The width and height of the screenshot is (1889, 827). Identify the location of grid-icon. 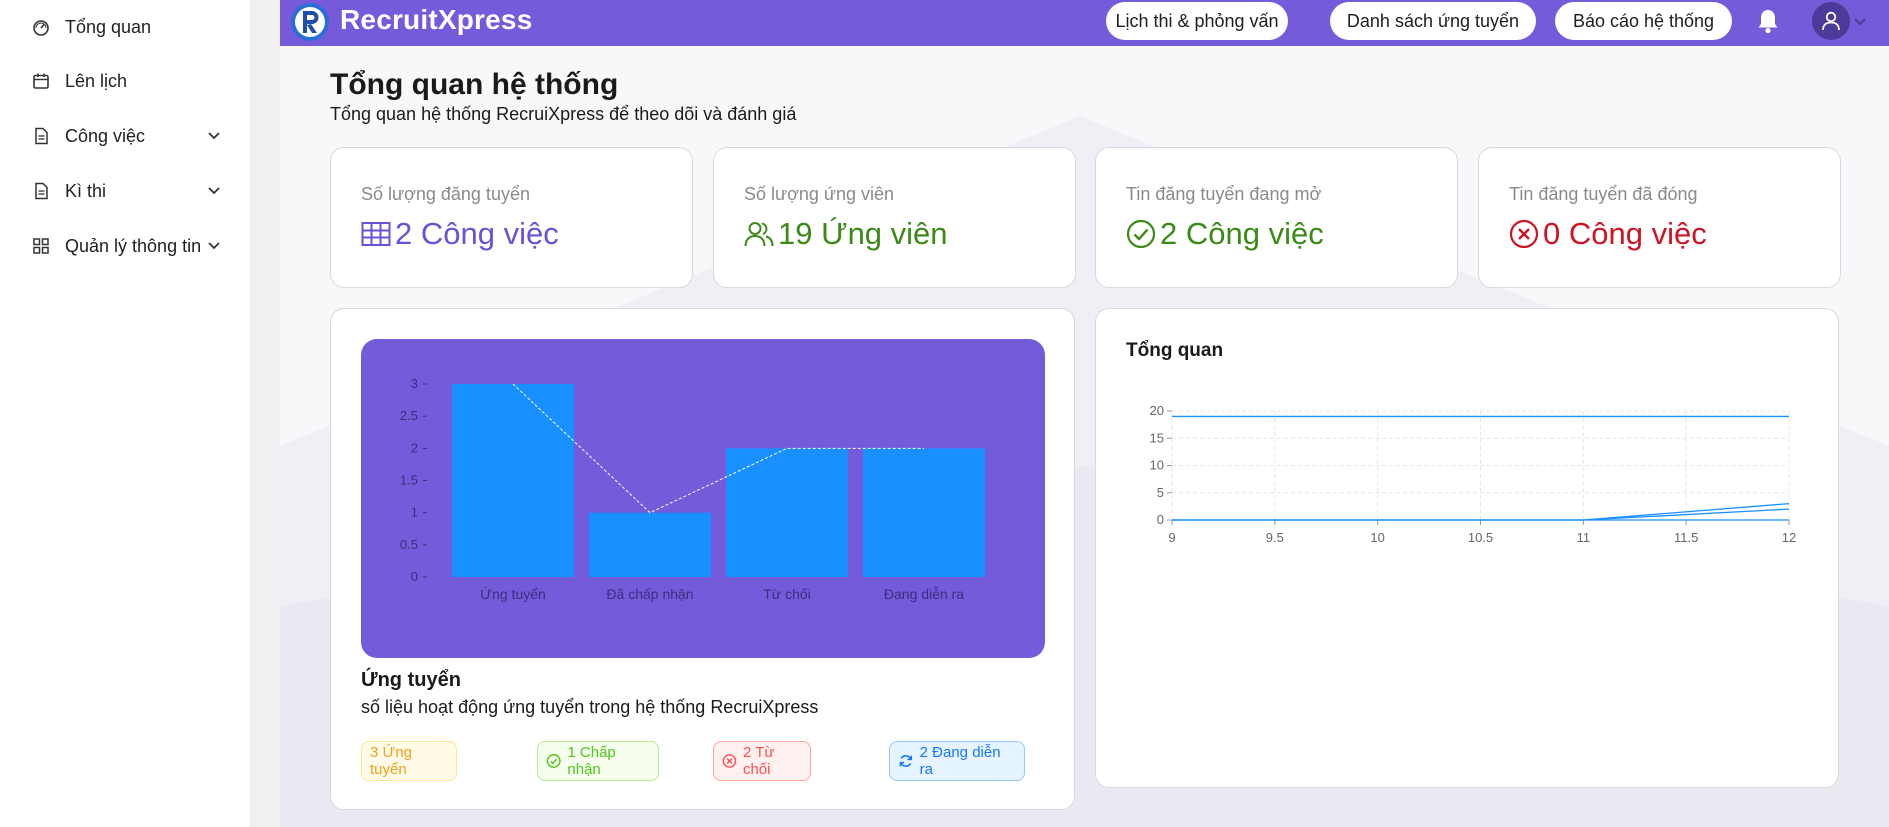
(41, 246).